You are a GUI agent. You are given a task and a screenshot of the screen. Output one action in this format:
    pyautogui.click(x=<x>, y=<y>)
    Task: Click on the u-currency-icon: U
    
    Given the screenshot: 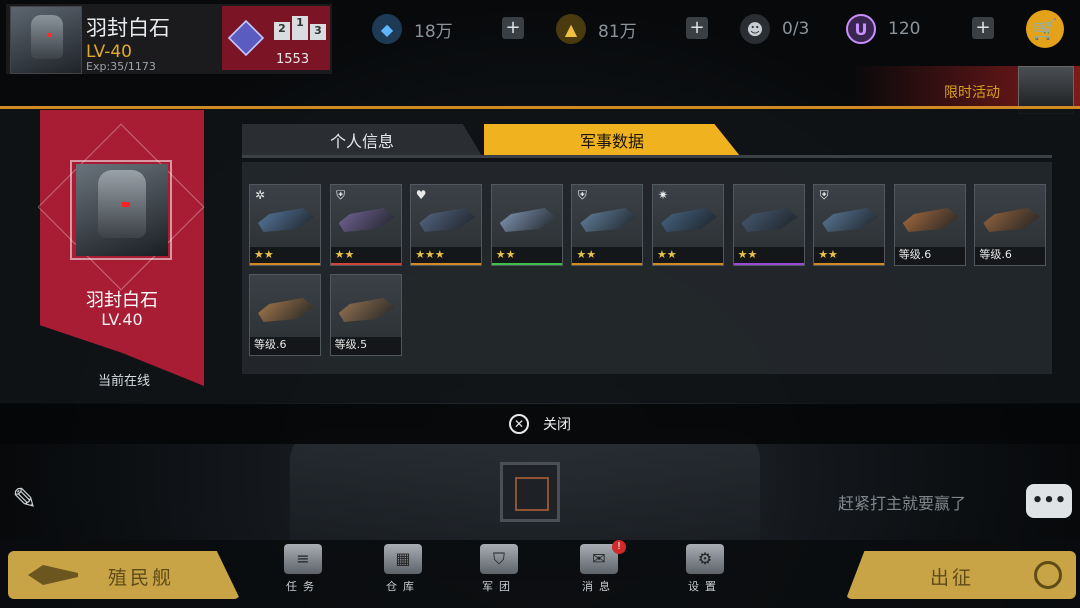 What is the action you would take?
    pyautogui.click(x=861, y=29)
    